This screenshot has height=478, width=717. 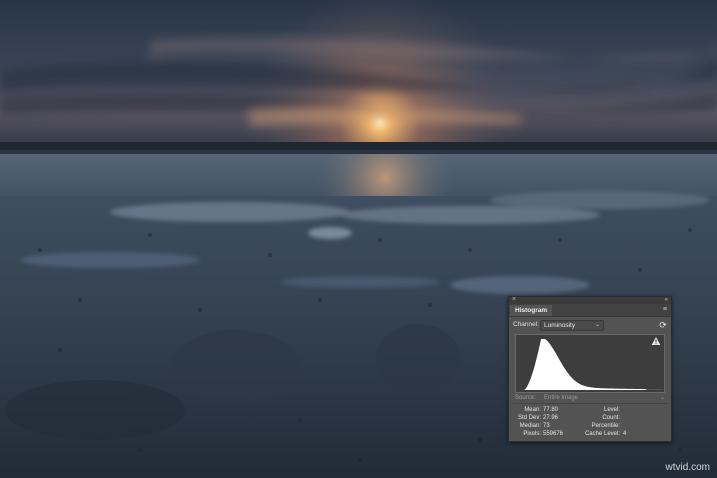 I want to click on source-value: Entire Image, so click(x=561, y=398).